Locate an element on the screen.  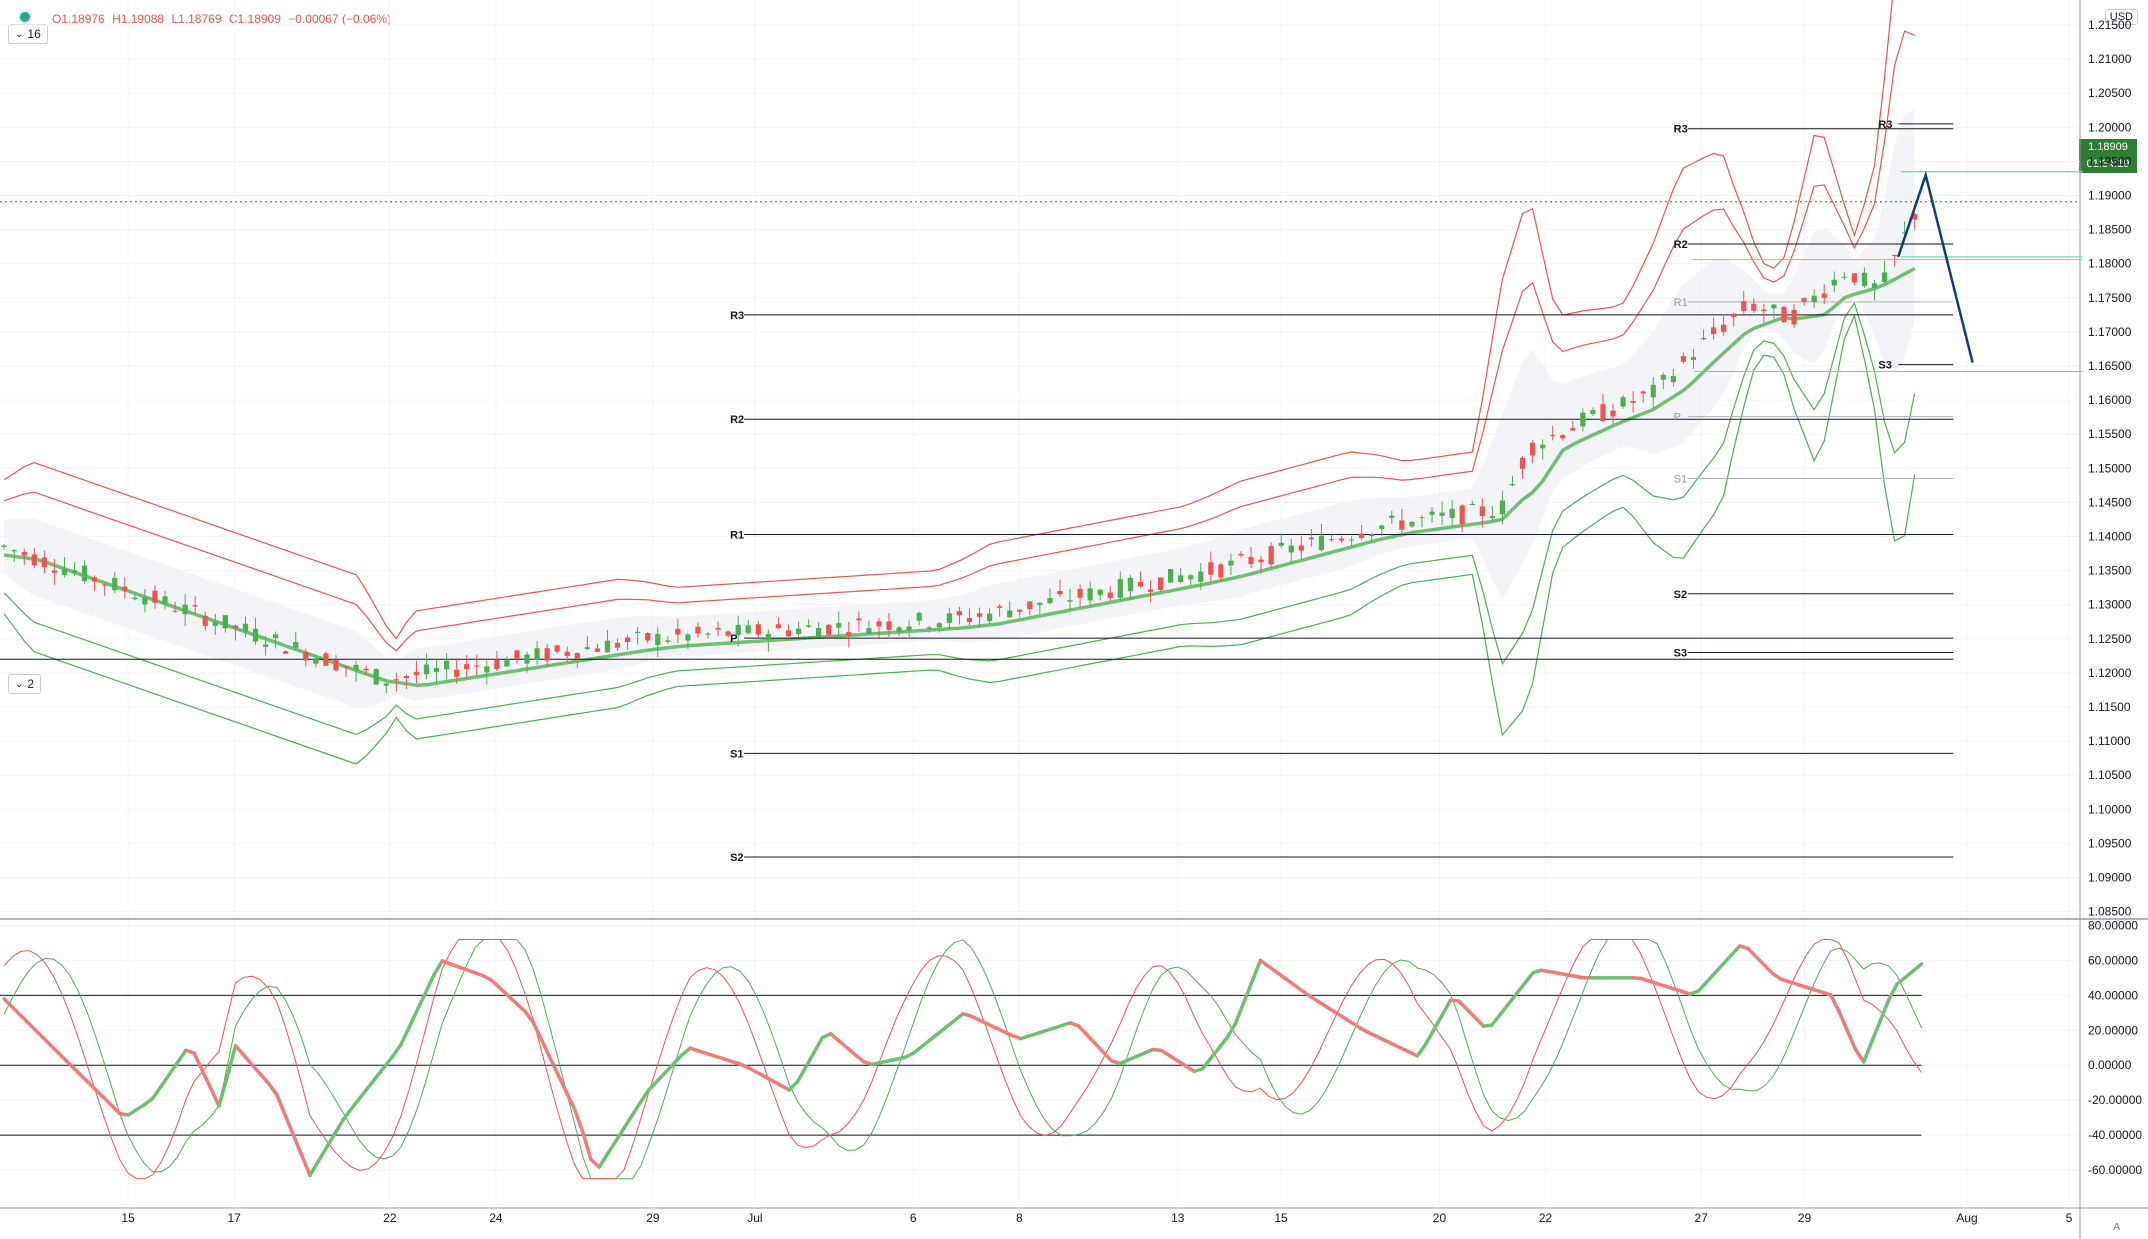
price-tick-label: 1.08500 is located at coordinates (2110, 912).